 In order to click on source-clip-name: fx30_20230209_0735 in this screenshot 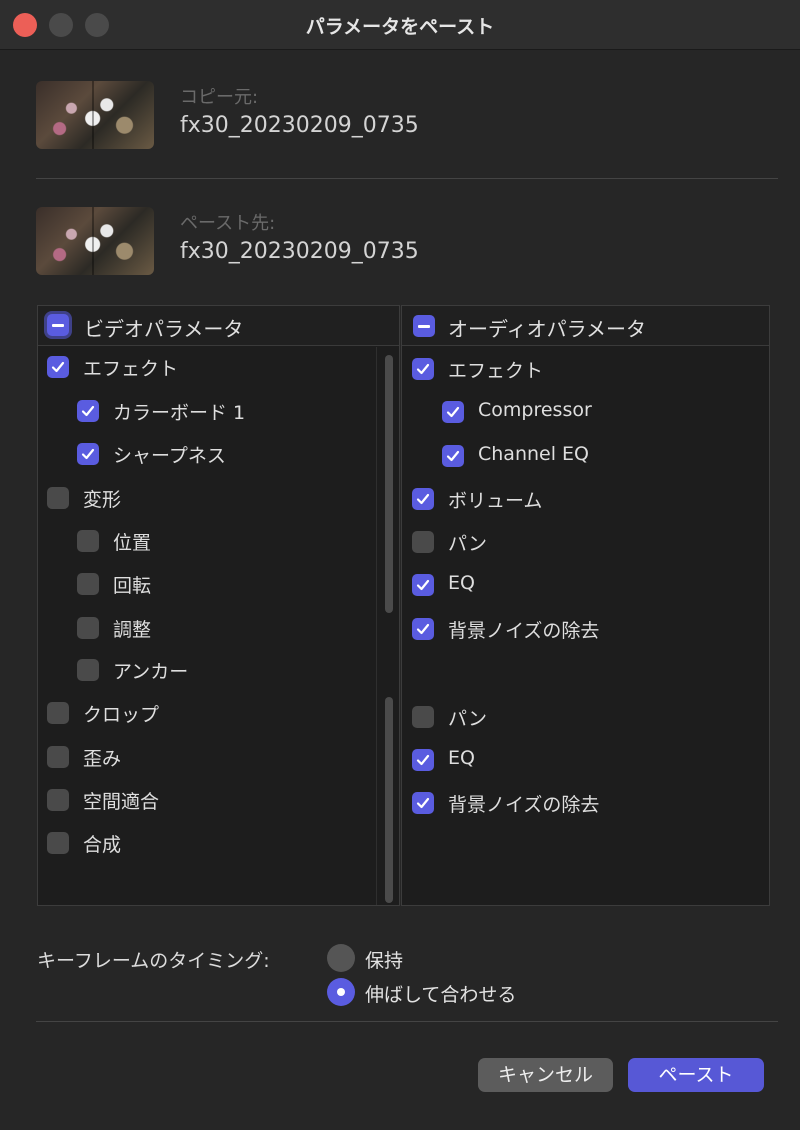, I will do `click(299, 125)`.